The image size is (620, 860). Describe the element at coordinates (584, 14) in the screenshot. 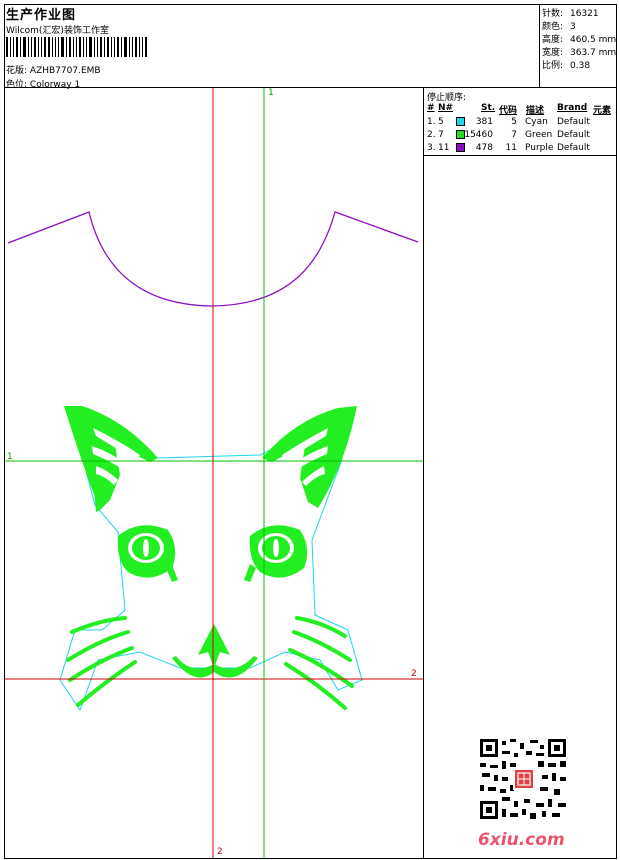

I see `stat-value: 16321` at that location.